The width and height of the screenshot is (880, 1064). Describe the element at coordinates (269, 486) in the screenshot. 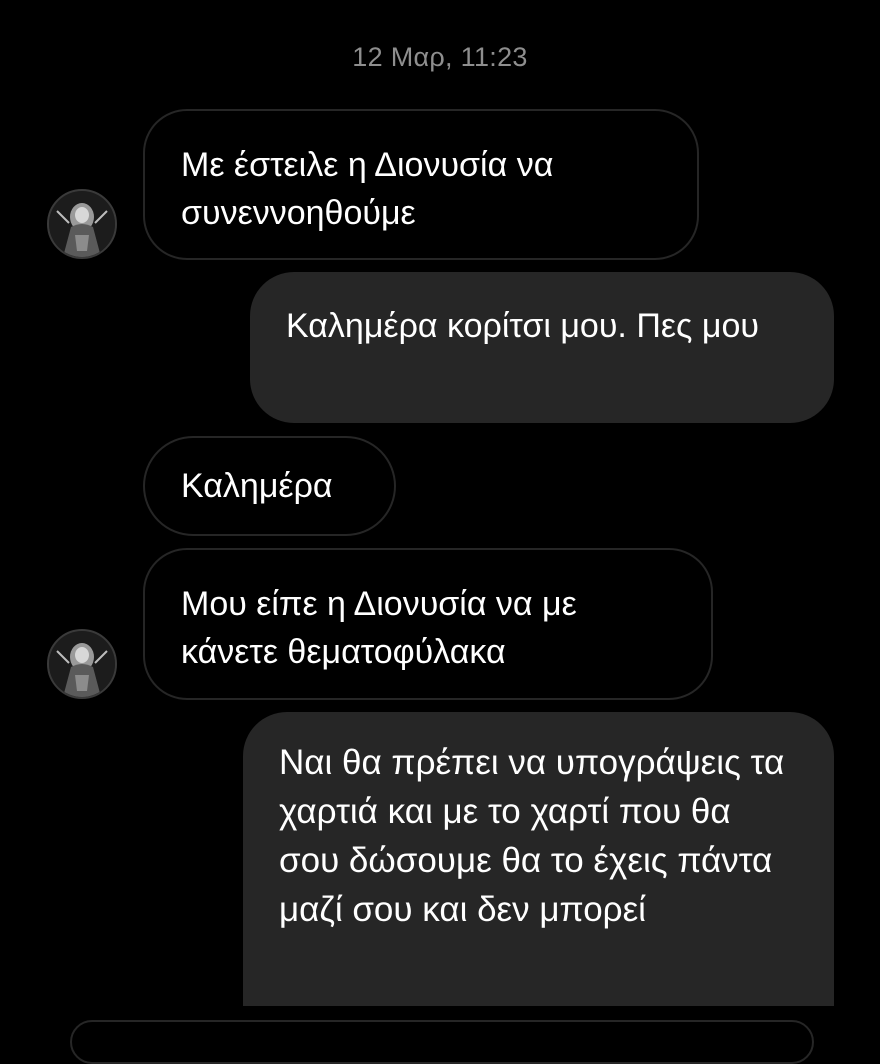

I see `incoming-message: Καλημέρα` at that location.